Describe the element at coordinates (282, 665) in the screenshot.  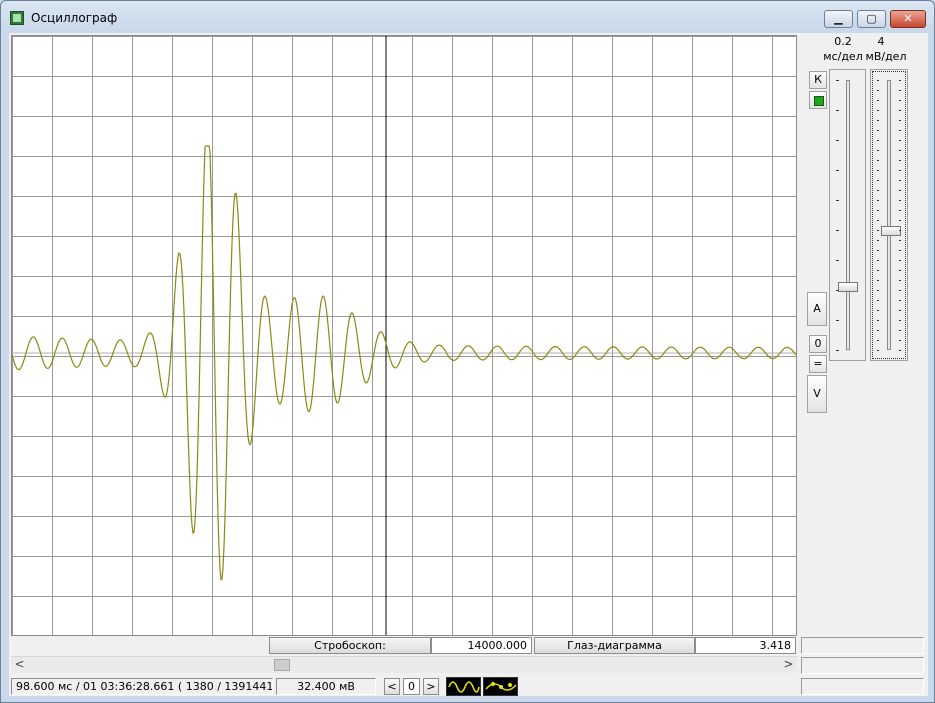
I see `scroll-thumb` at that location.